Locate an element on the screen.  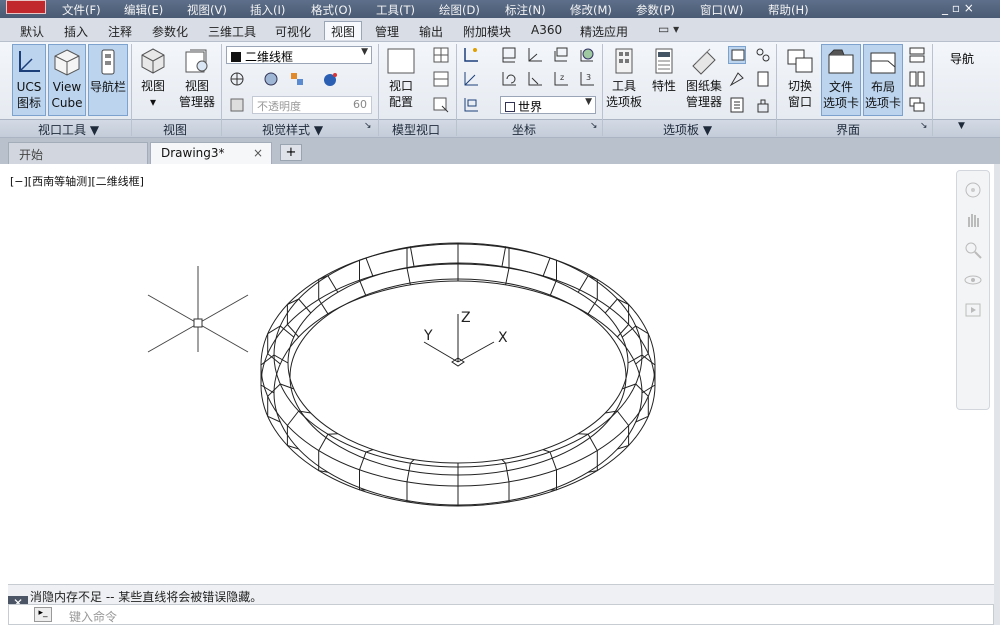
view-button: 视图 ▾ is located at coordinates (153, 80).